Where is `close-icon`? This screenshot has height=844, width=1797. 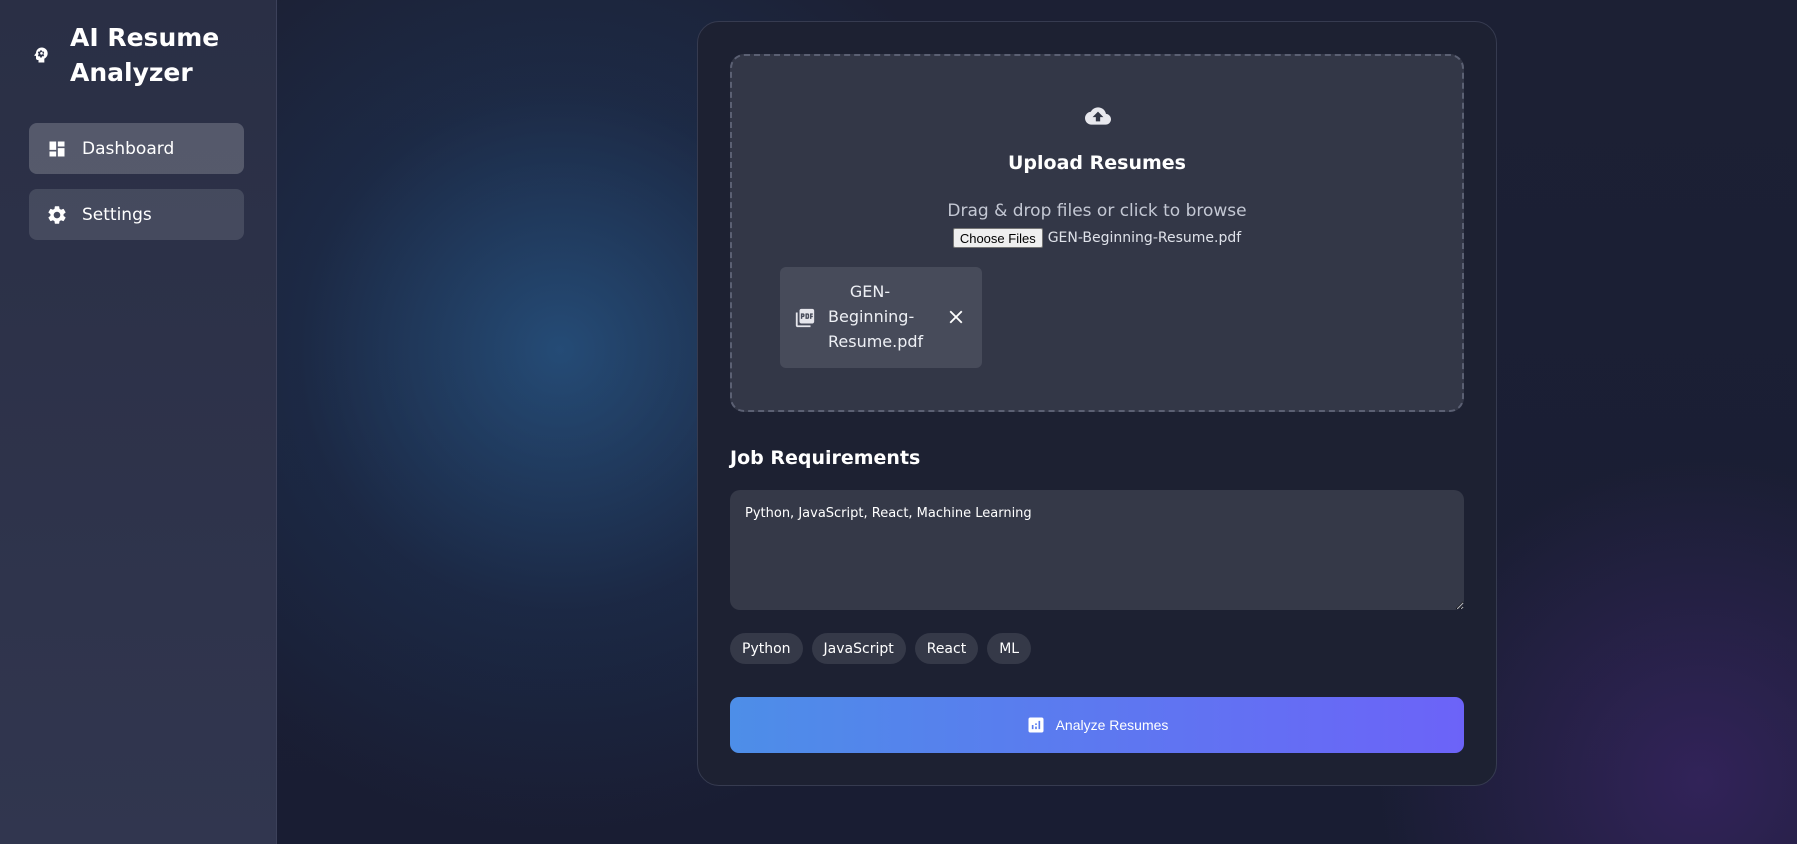 close-icon is located at coordinates (956, 317).